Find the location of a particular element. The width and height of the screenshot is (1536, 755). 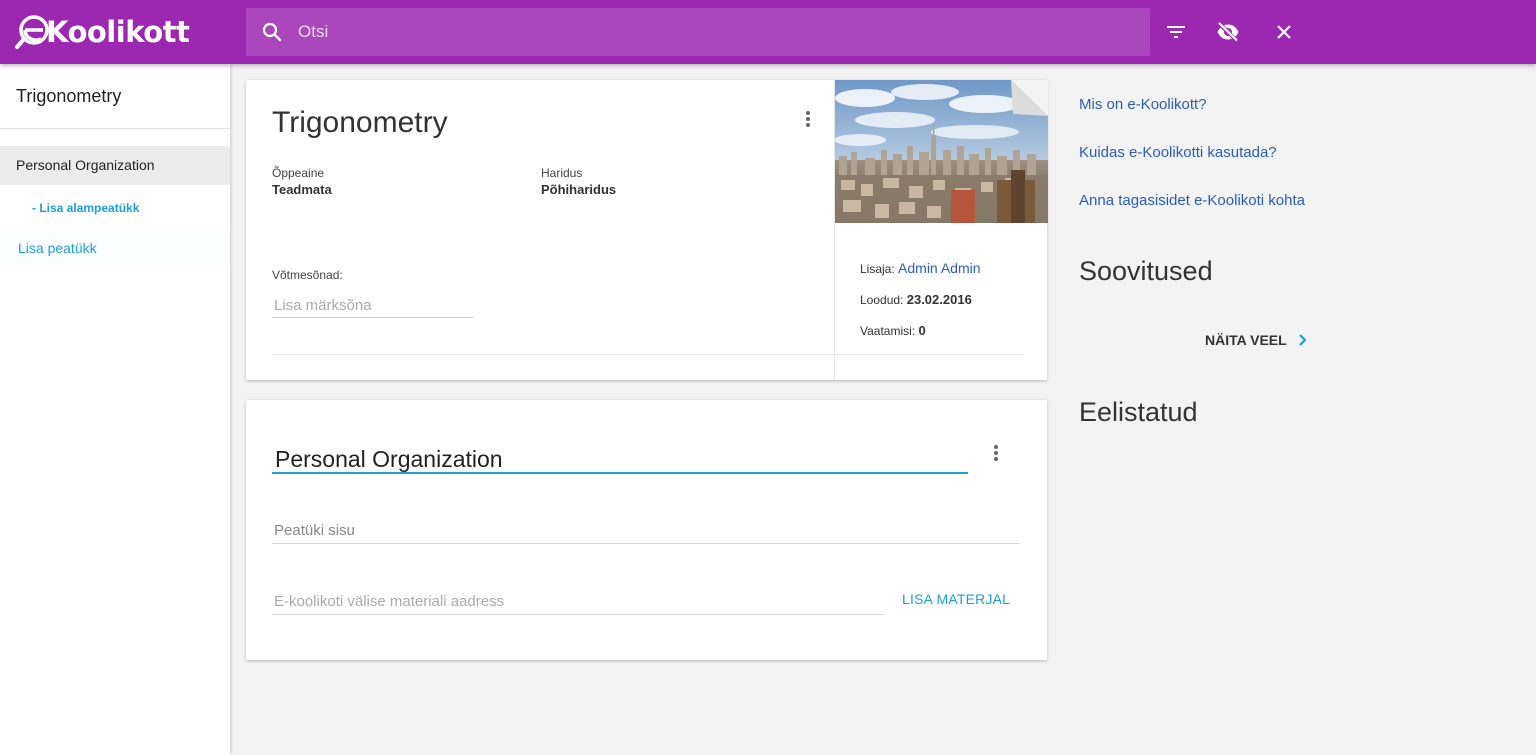

views-label: Vaatamisi: is located at coordinates (888, 331).